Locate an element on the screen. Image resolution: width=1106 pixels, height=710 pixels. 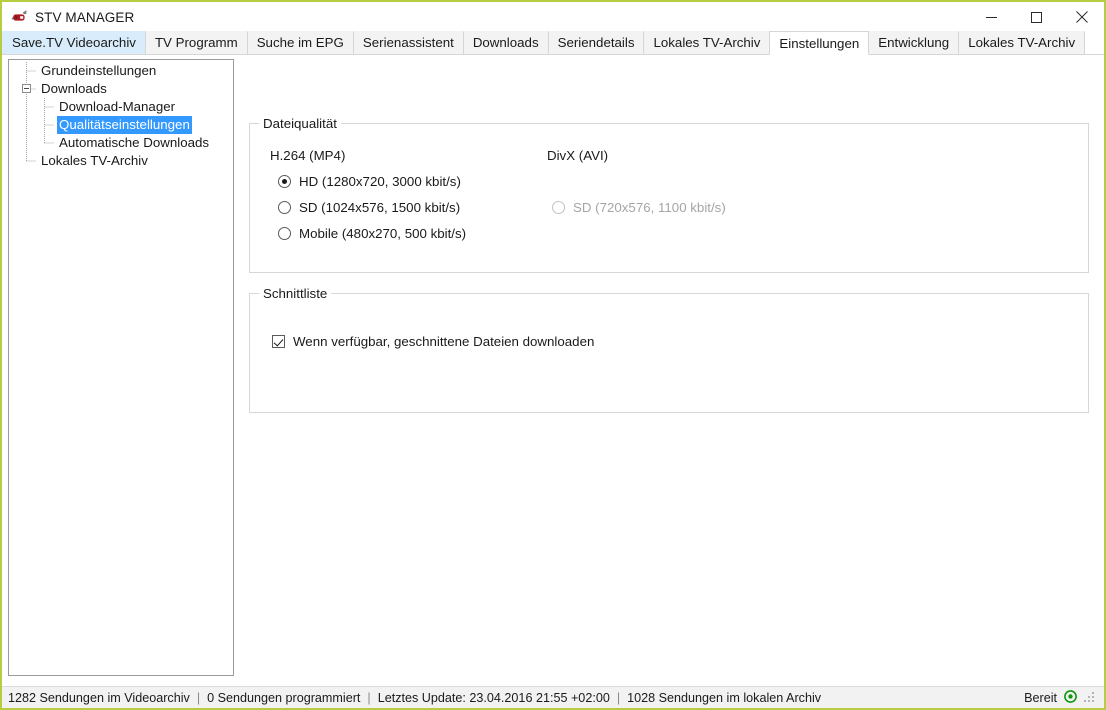
status-ready-label: Bereit is located at coordinates (1040, 697).